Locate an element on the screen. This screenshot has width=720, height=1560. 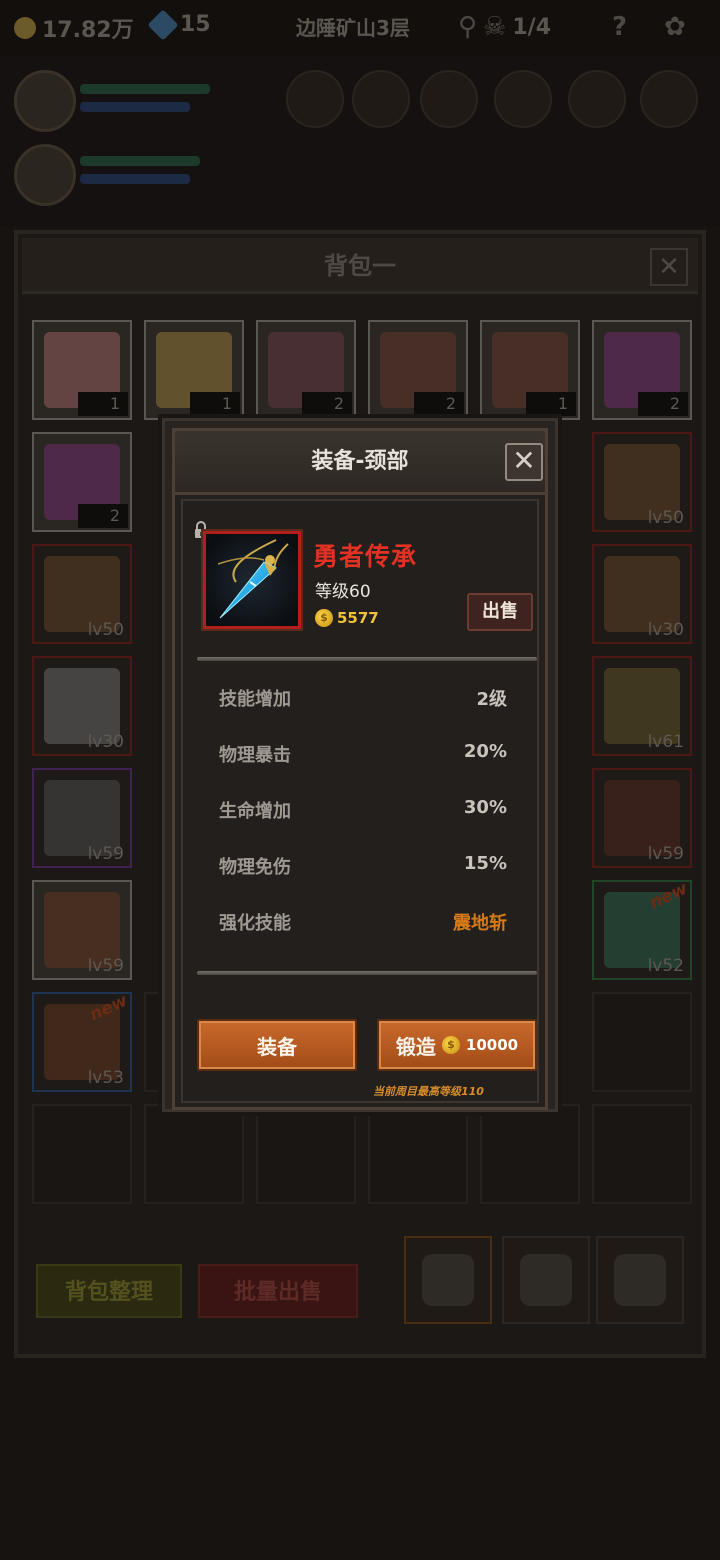
close-button: ✕ is located at coordinates (524, 462).